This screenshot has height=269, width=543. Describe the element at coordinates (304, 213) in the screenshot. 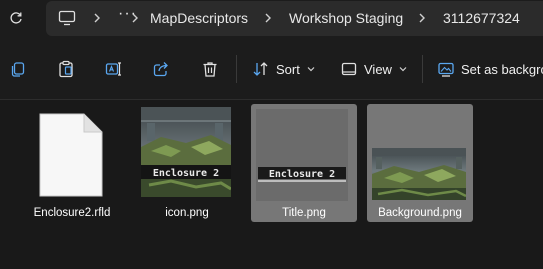

I see `file-name: Title.png` at that location.